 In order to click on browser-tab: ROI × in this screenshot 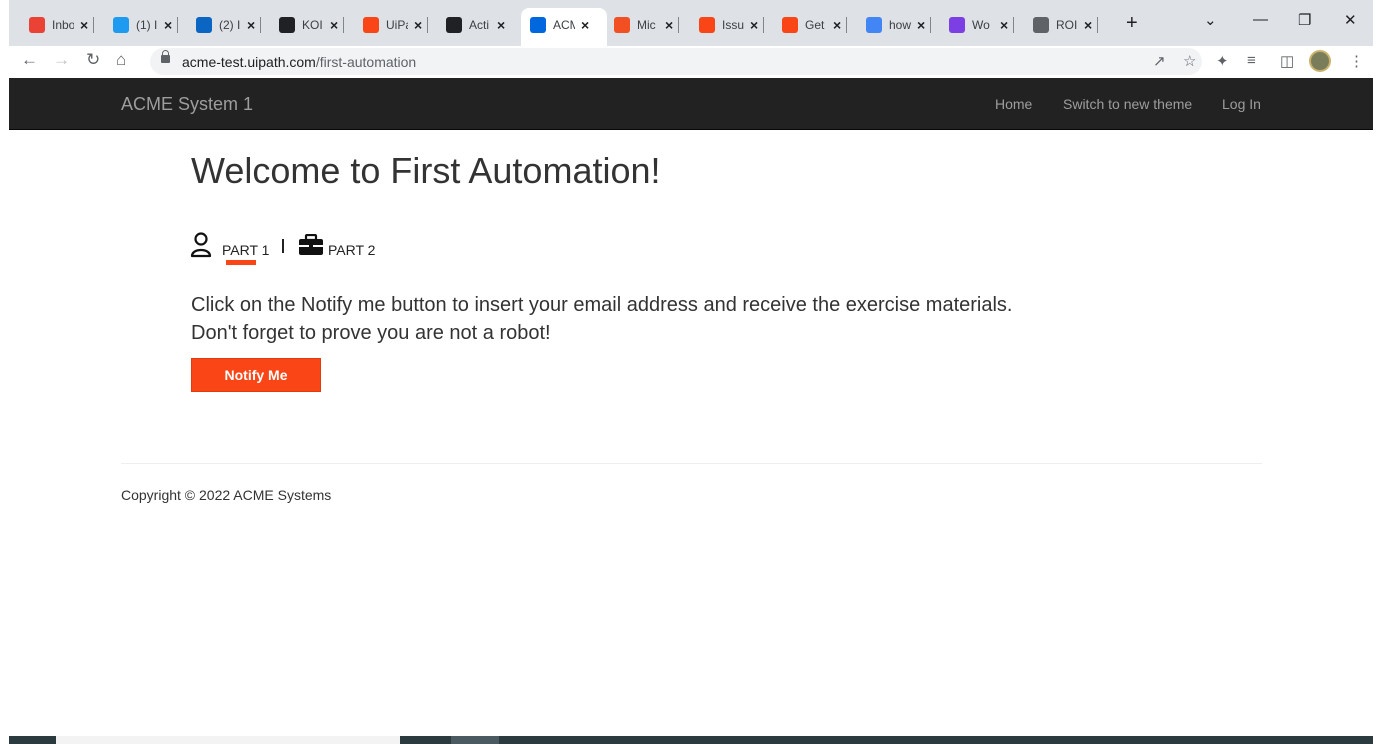, I will do `click(1066, 25)`.